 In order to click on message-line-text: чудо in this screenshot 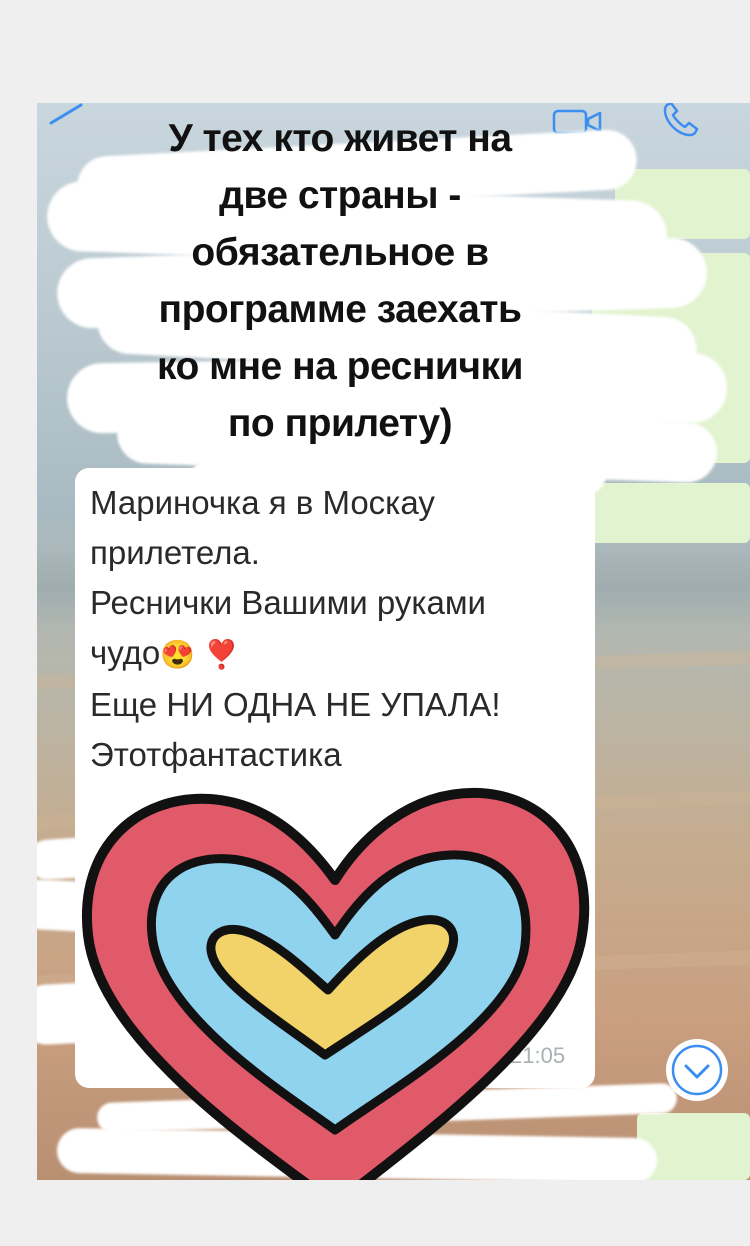, I will do `click(125, 652)`.